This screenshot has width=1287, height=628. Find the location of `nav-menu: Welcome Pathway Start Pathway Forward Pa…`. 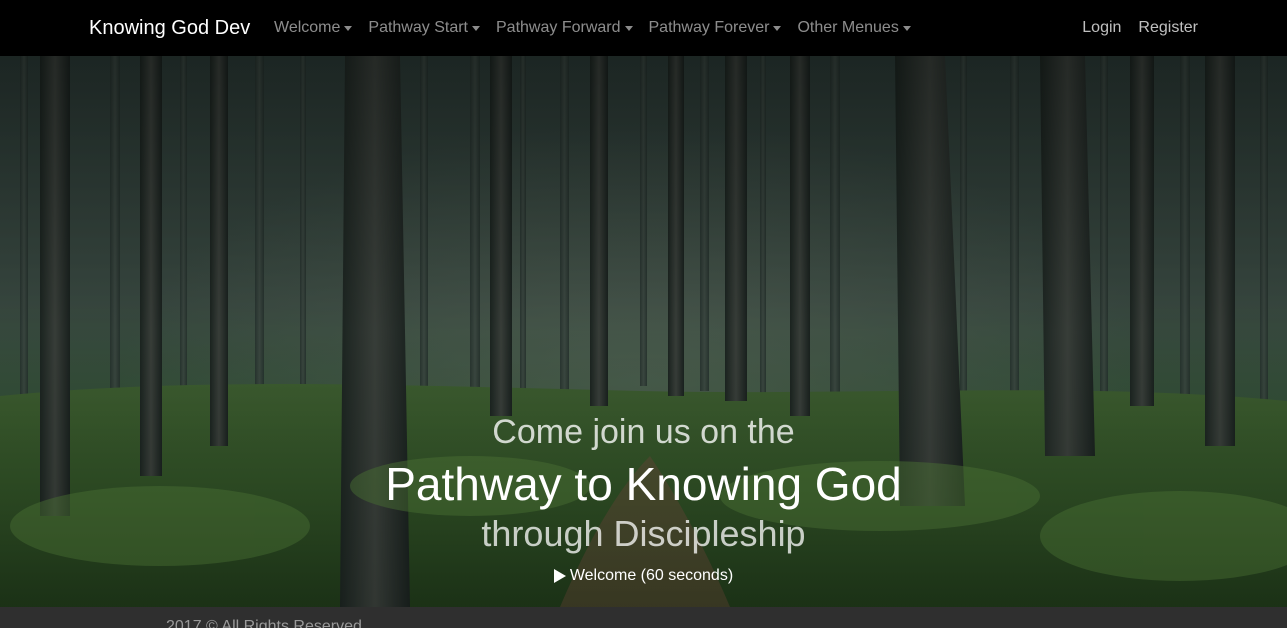

nav-menu: Welcome Pathway Start Pathway Forward Pa… is located at coordinates (592, 28).